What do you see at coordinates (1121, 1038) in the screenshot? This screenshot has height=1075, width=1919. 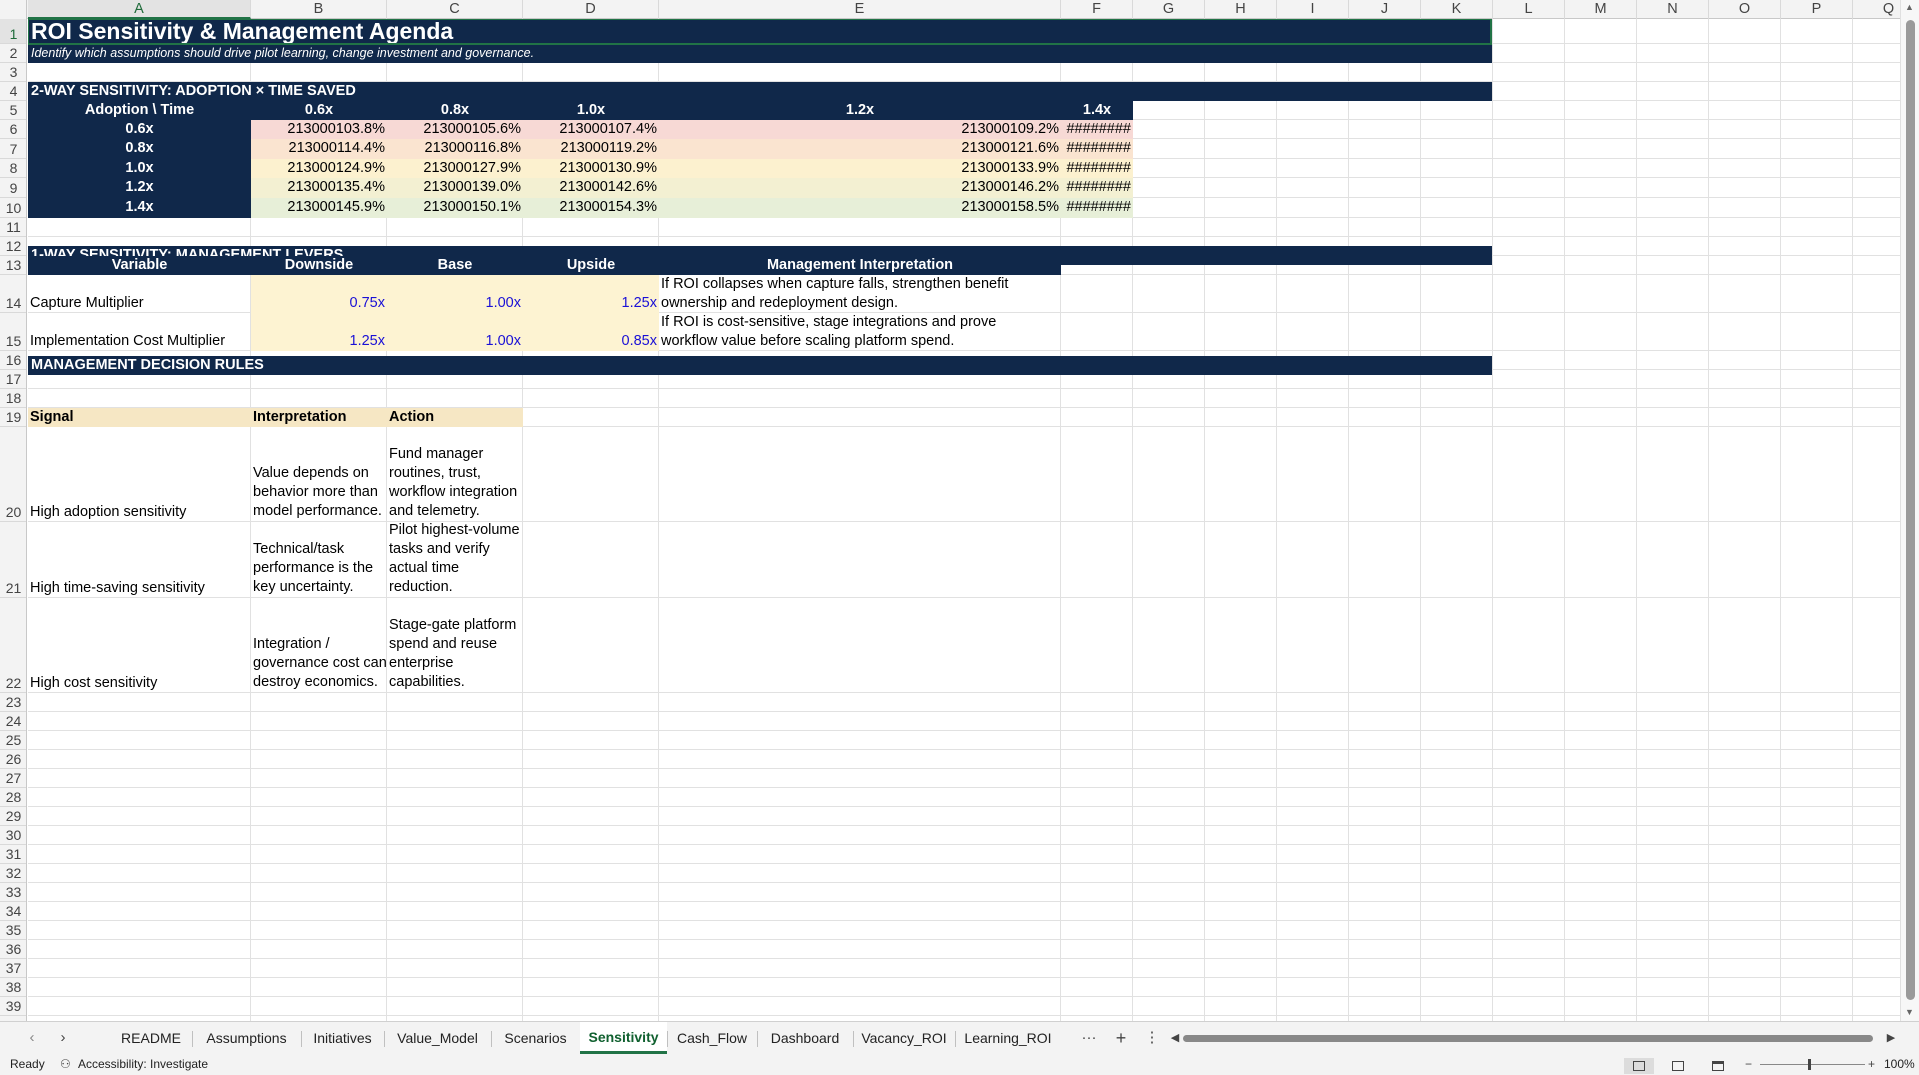 I see `add-sheet-icon: +` at bounding box center [1121, 1038].